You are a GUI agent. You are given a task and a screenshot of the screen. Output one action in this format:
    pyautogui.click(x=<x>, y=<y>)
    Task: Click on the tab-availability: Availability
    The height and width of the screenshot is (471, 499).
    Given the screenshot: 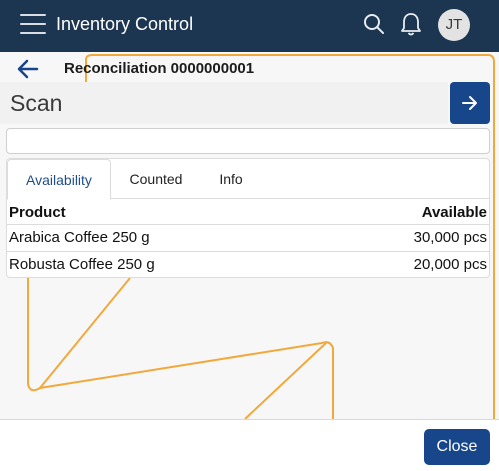 What is the action you would take?
    pyautogui.click(x=59, y=179)
    